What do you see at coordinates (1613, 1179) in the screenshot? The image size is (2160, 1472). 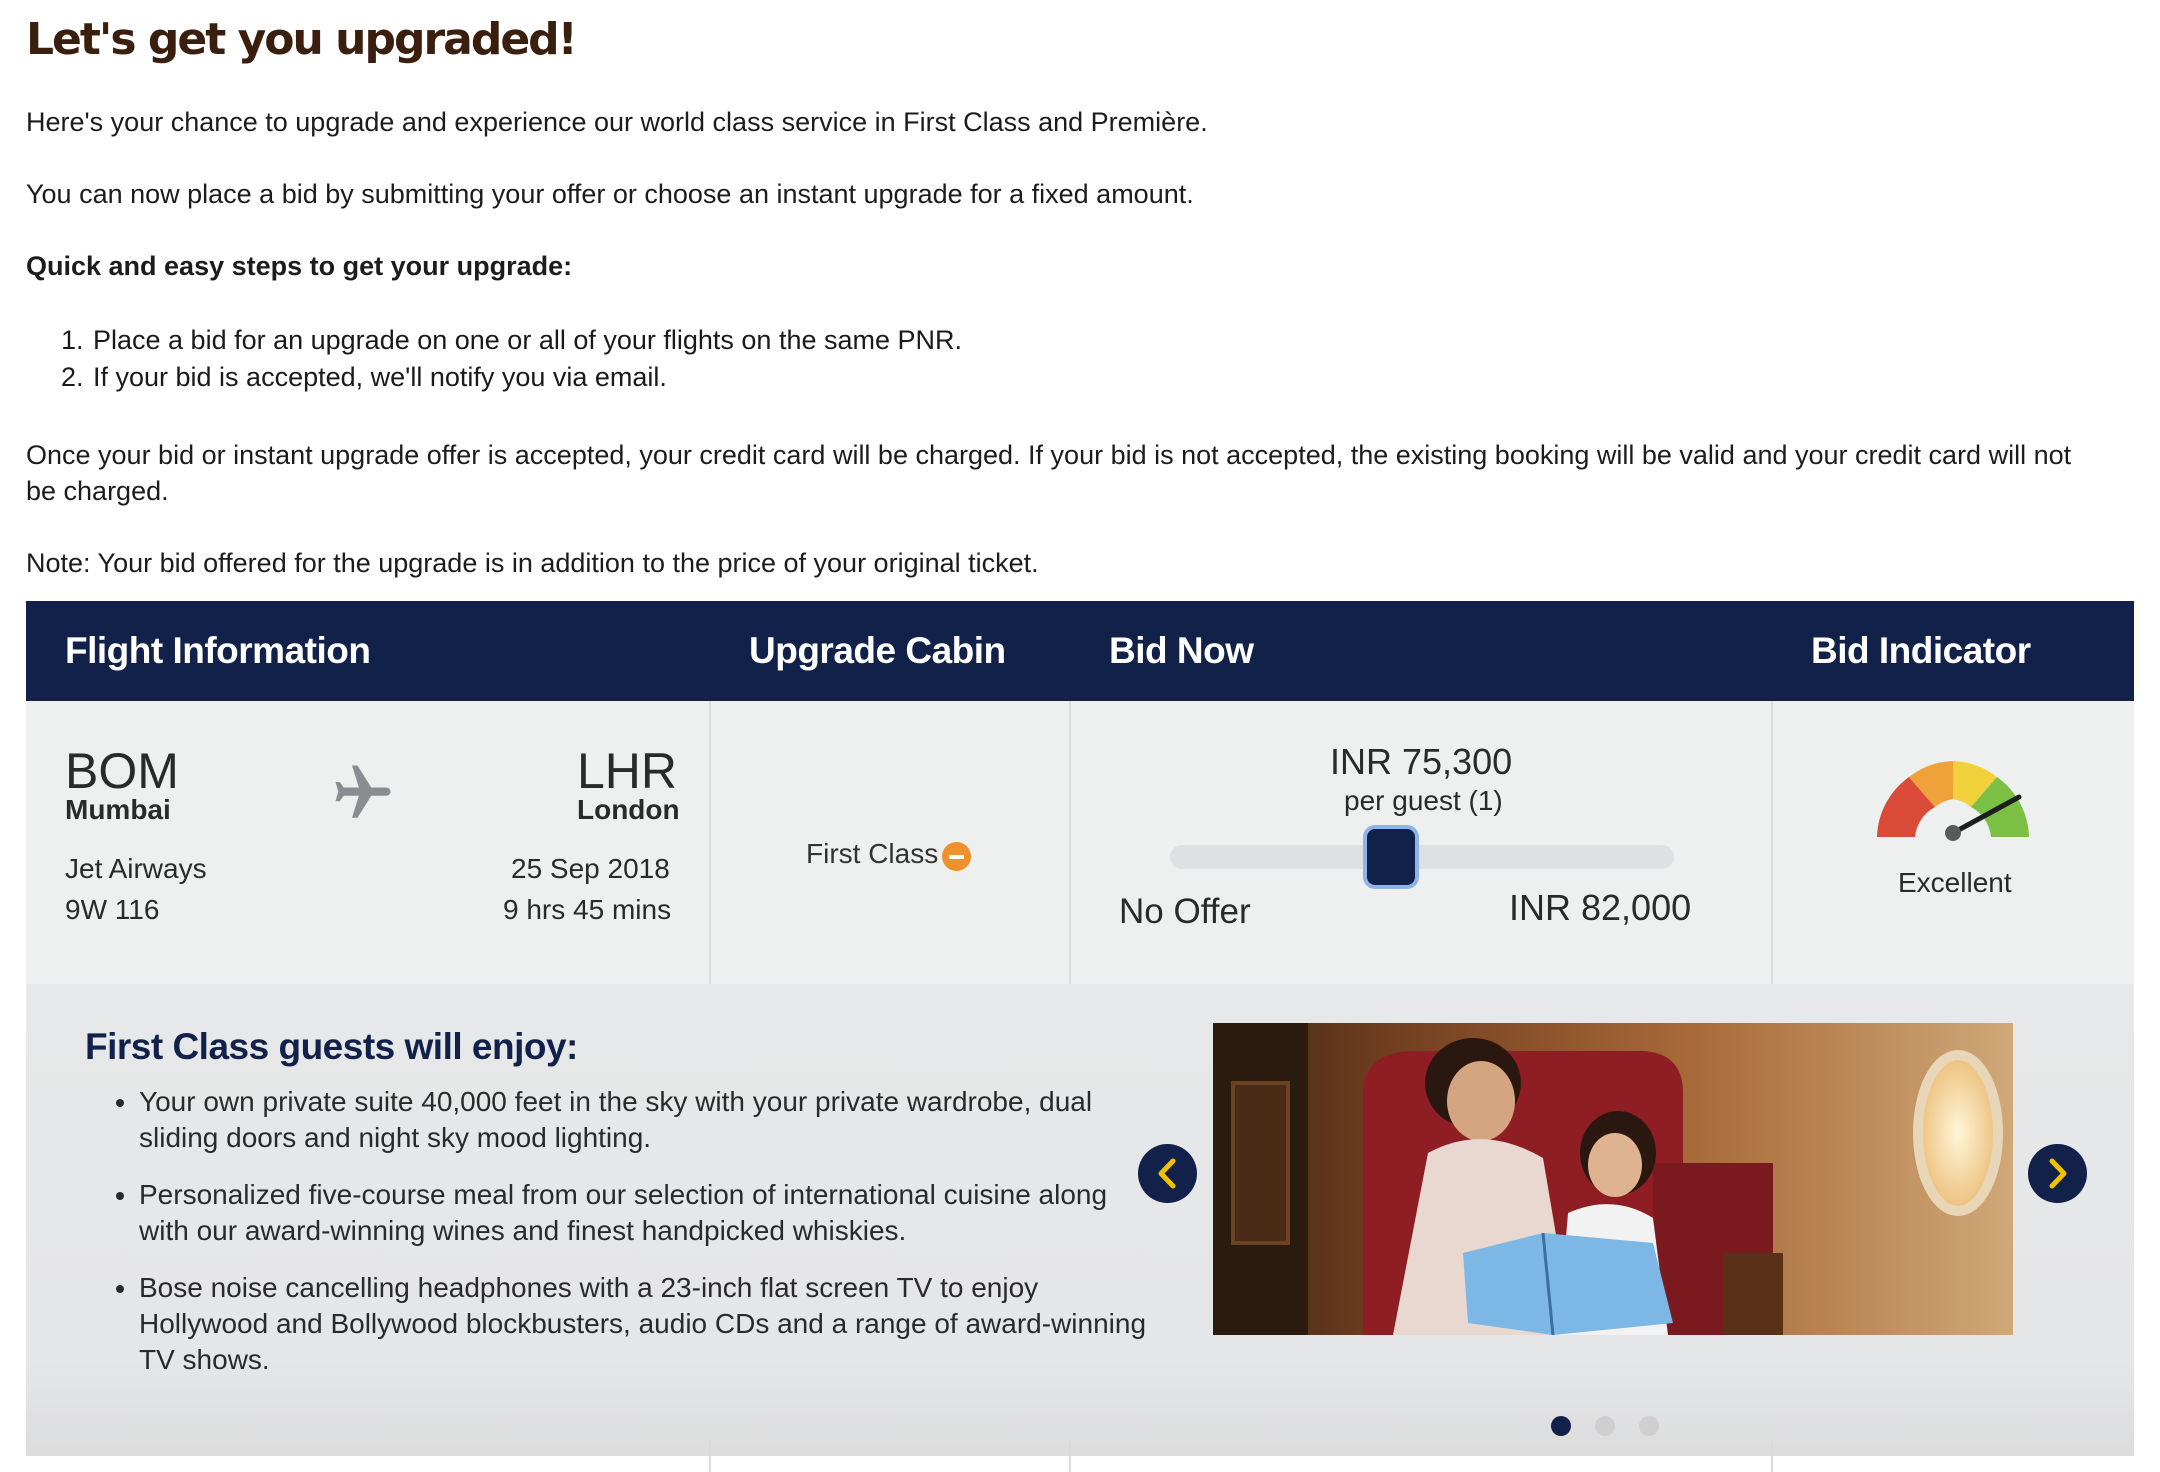 I see `carousel-image` at bounding box center [1613, 1179].